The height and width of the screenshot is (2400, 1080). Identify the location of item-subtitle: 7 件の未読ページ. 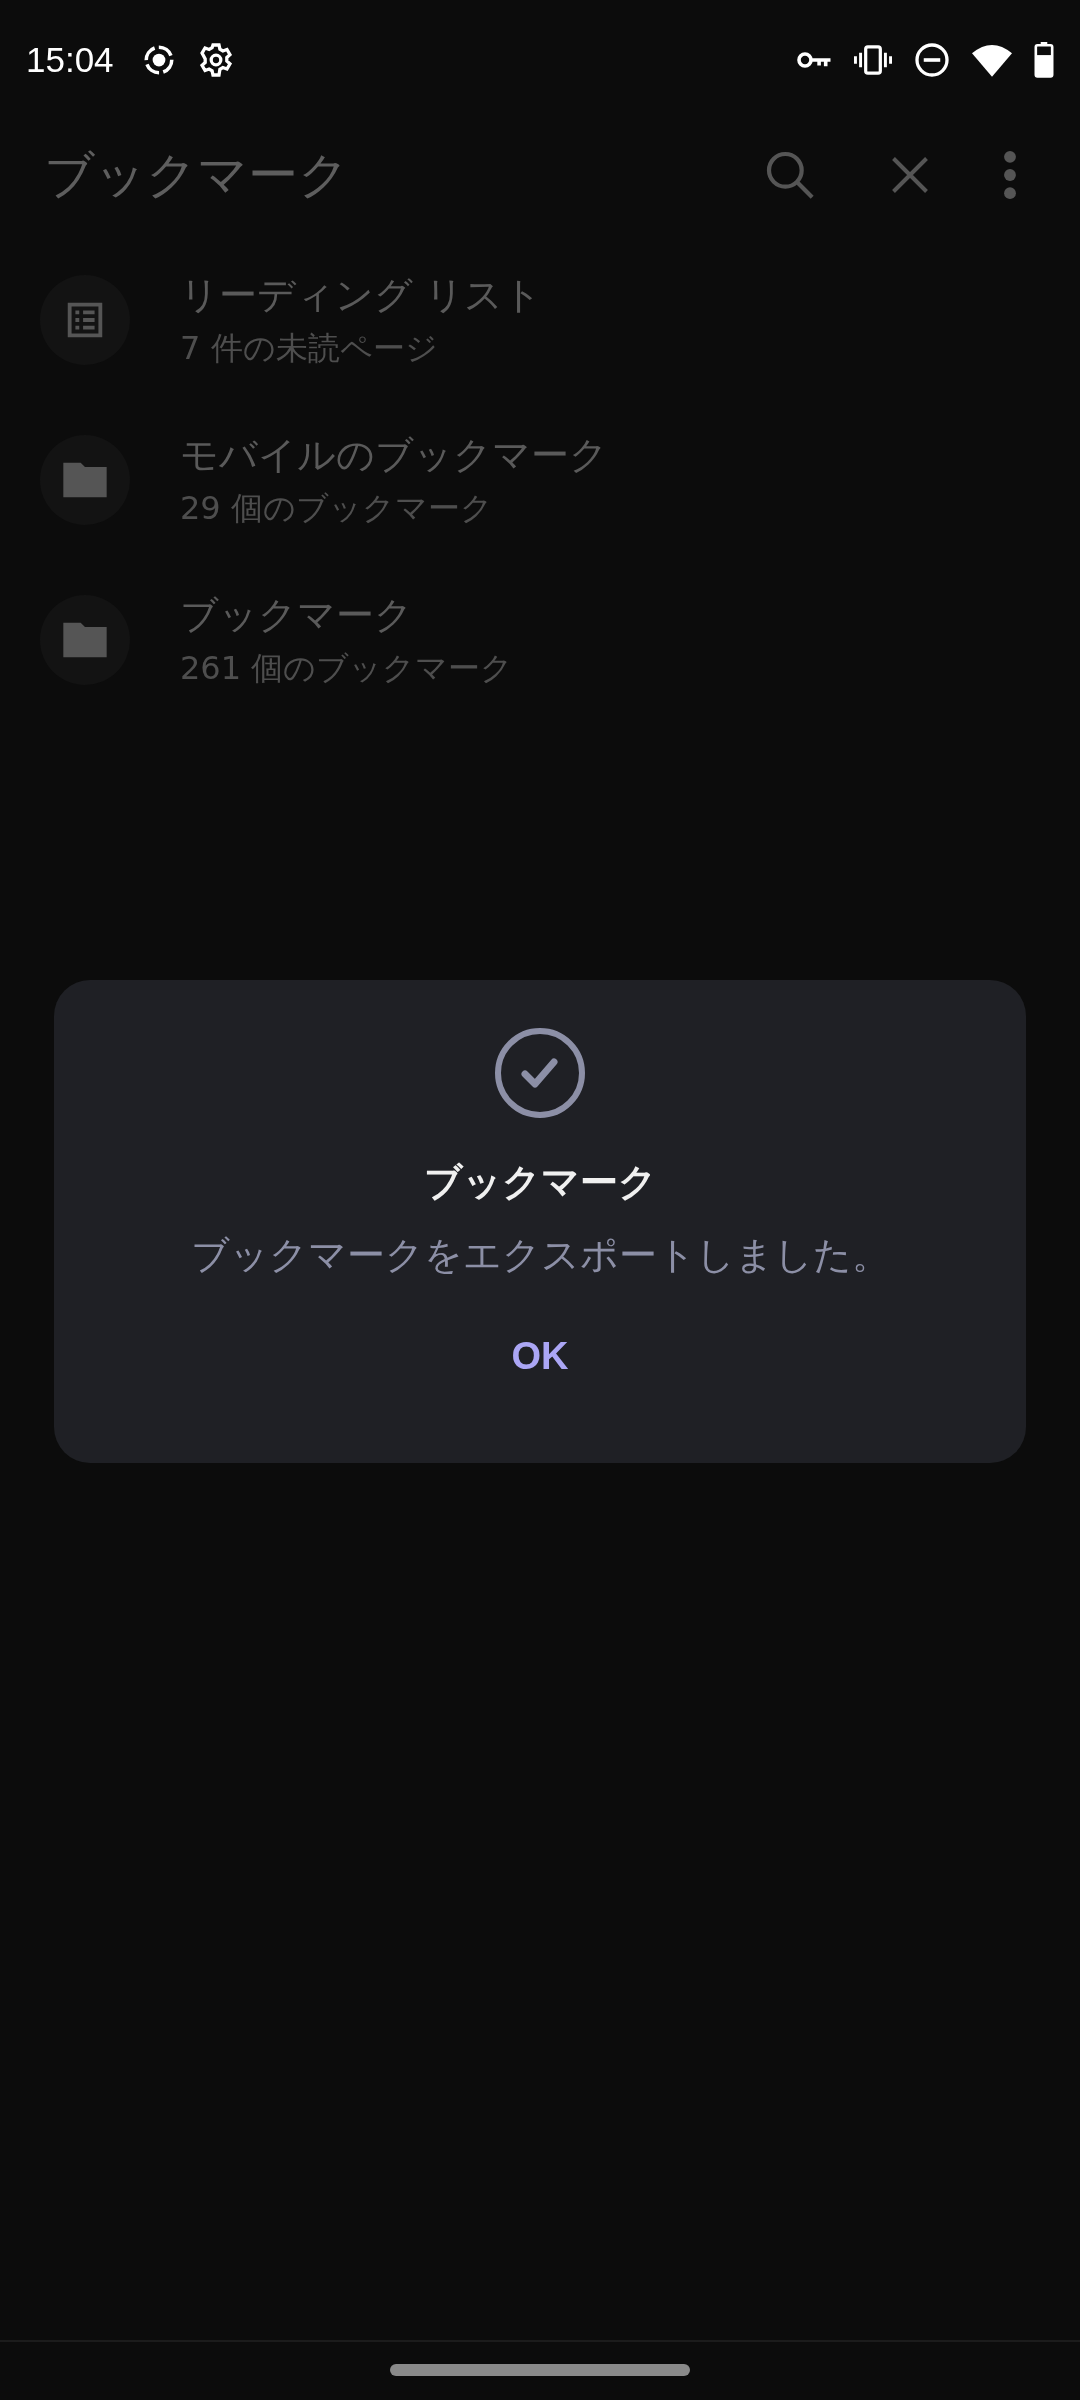
(309, 348).